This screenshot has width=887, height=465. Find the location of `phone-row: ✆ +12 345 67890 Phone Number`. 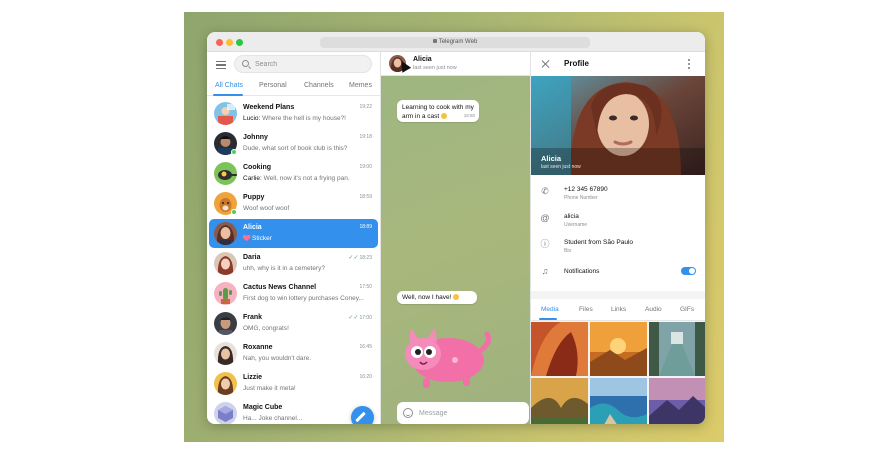

phone-row: ✆ +12 345 67890 Phone Number is located at coordinates (618, 194).